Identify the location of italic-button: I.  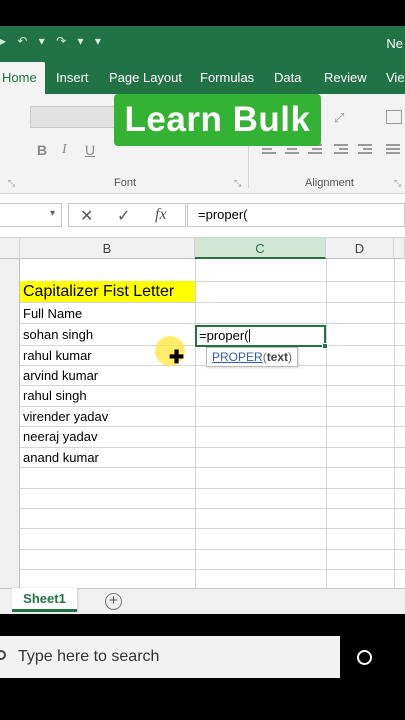
(64, 150).